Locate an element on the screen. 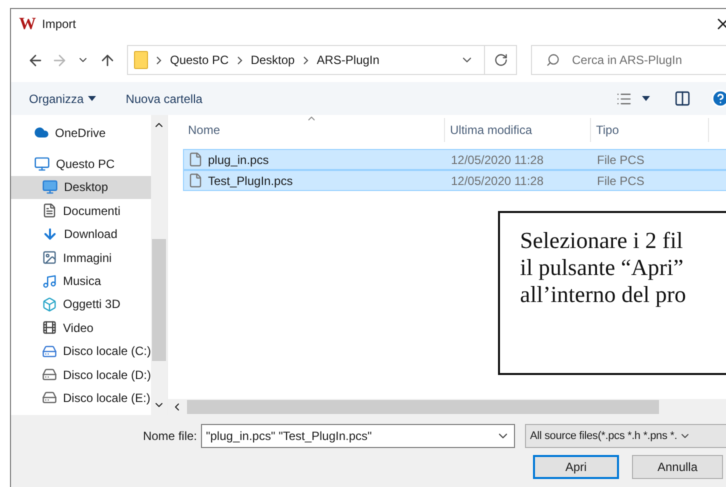  view-list-icon is located at coordinates (624, 98).